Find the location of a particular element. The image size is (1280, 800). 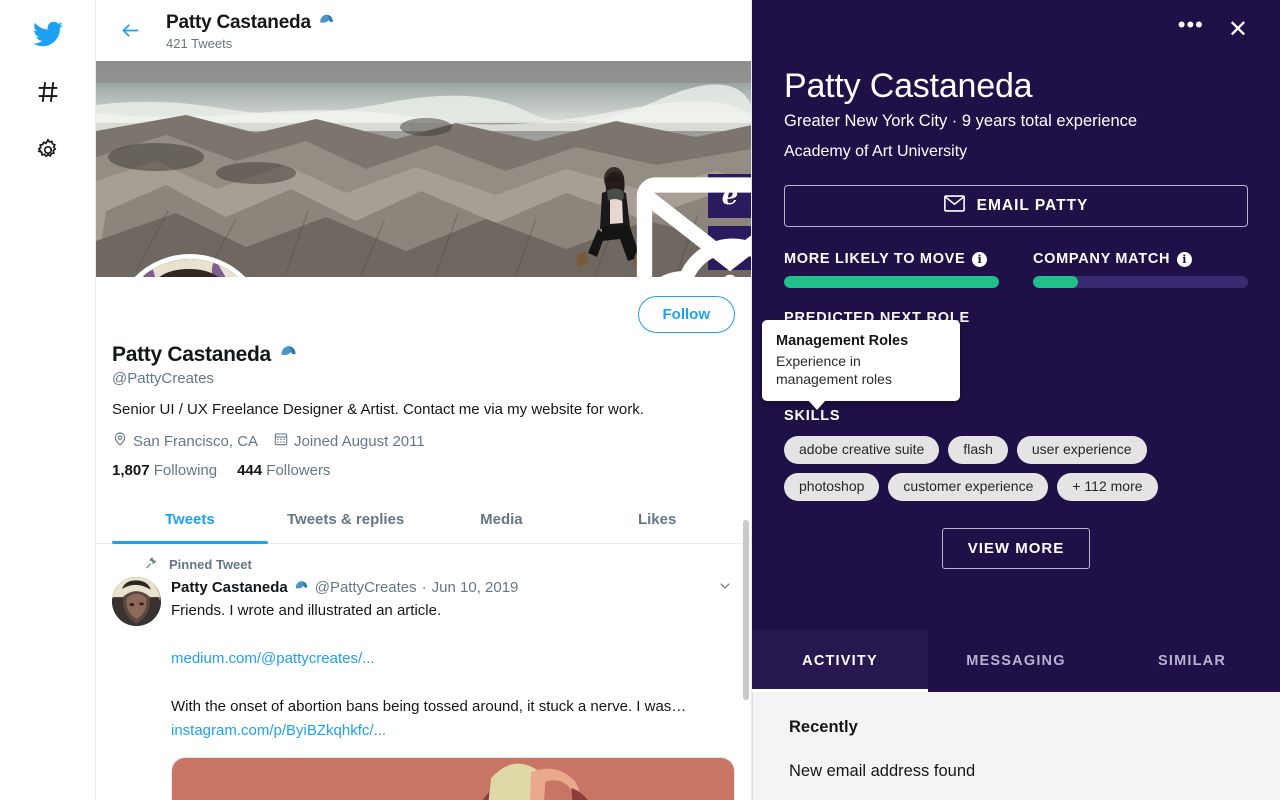

cloud-upload-icon is located at coordinates (576, 234).